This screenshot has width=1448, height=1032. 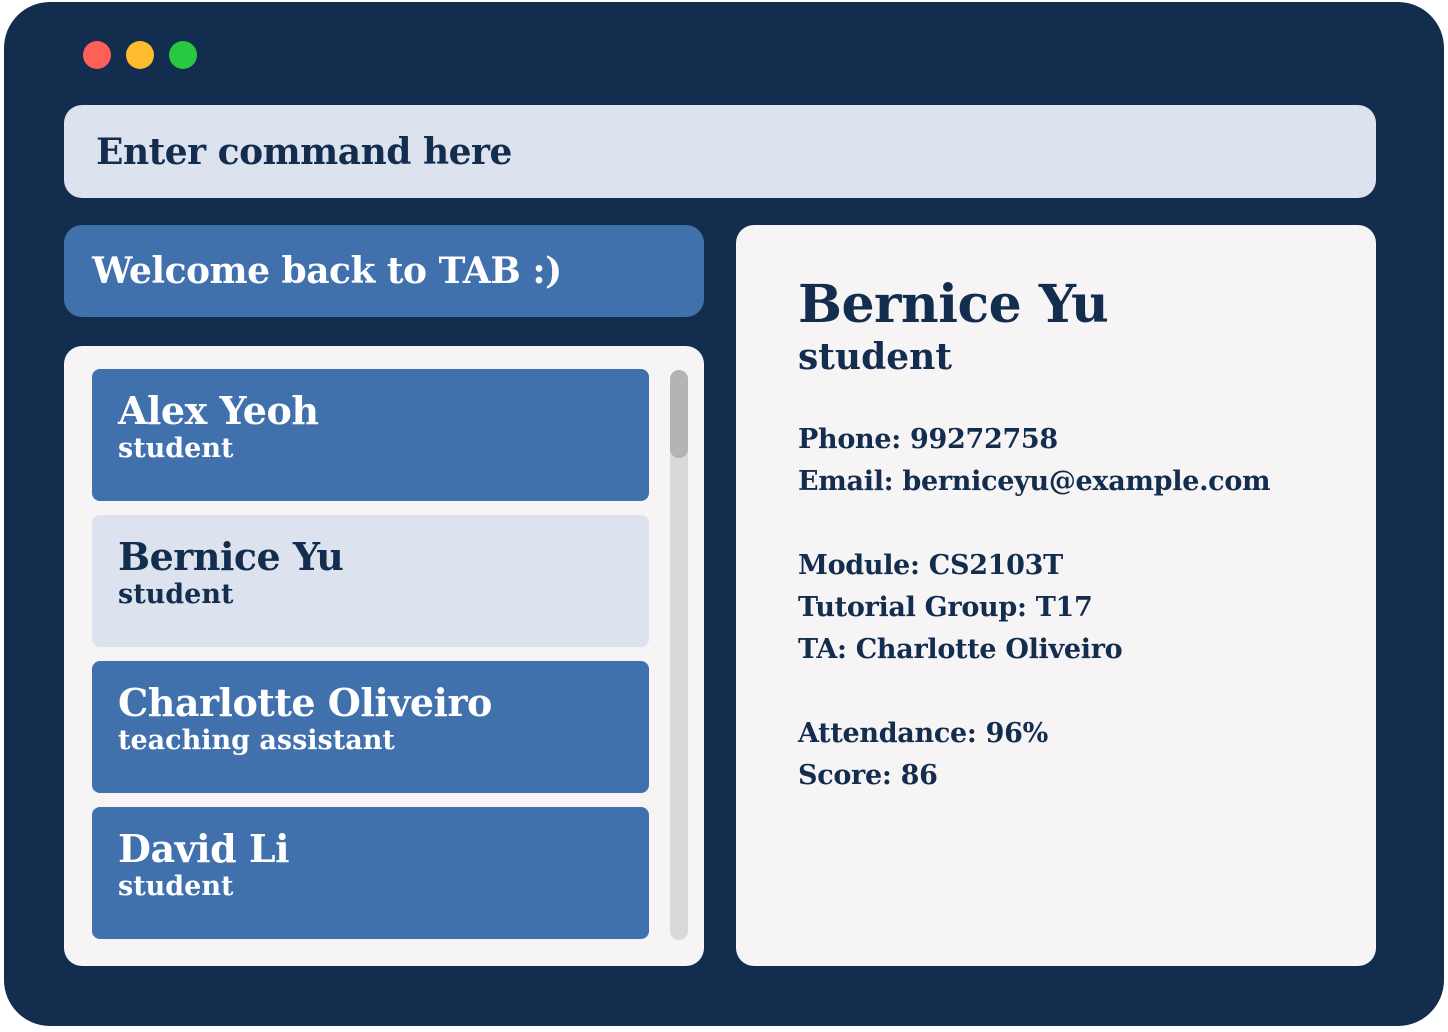 I want to click on list-item-name: Bernice Yu, so click(x=231, y=556).